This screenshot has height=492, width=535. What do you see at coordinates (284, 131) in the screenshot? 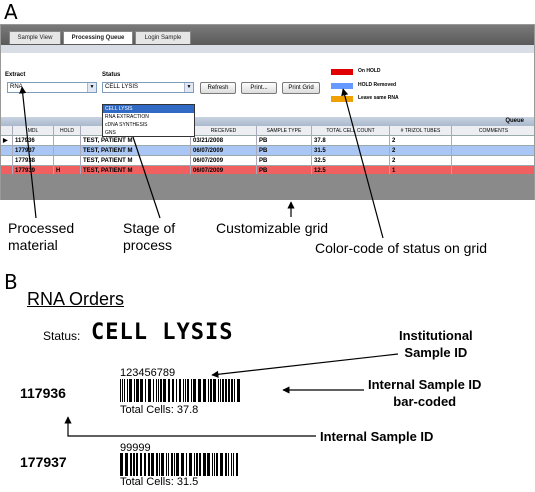
I see `column-header: SAMPLE TYPE` at bounding box center [284, 131].